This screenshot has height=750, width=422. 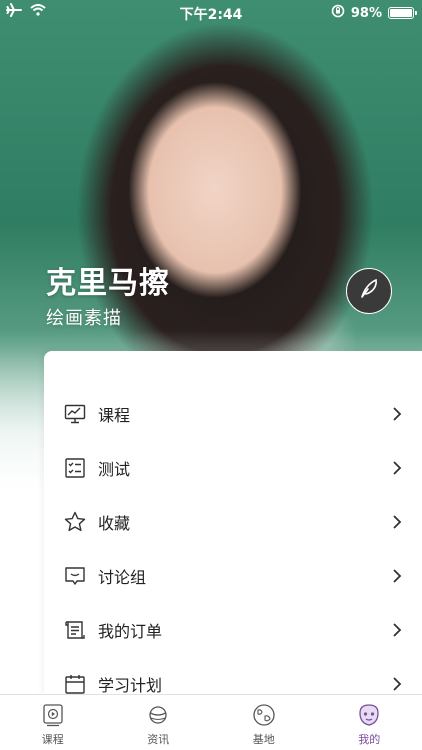 What do you see at coordinates (158, 739) in the screenshot?
I see `tab-label: 资讯` at bounding box center [158, 739].